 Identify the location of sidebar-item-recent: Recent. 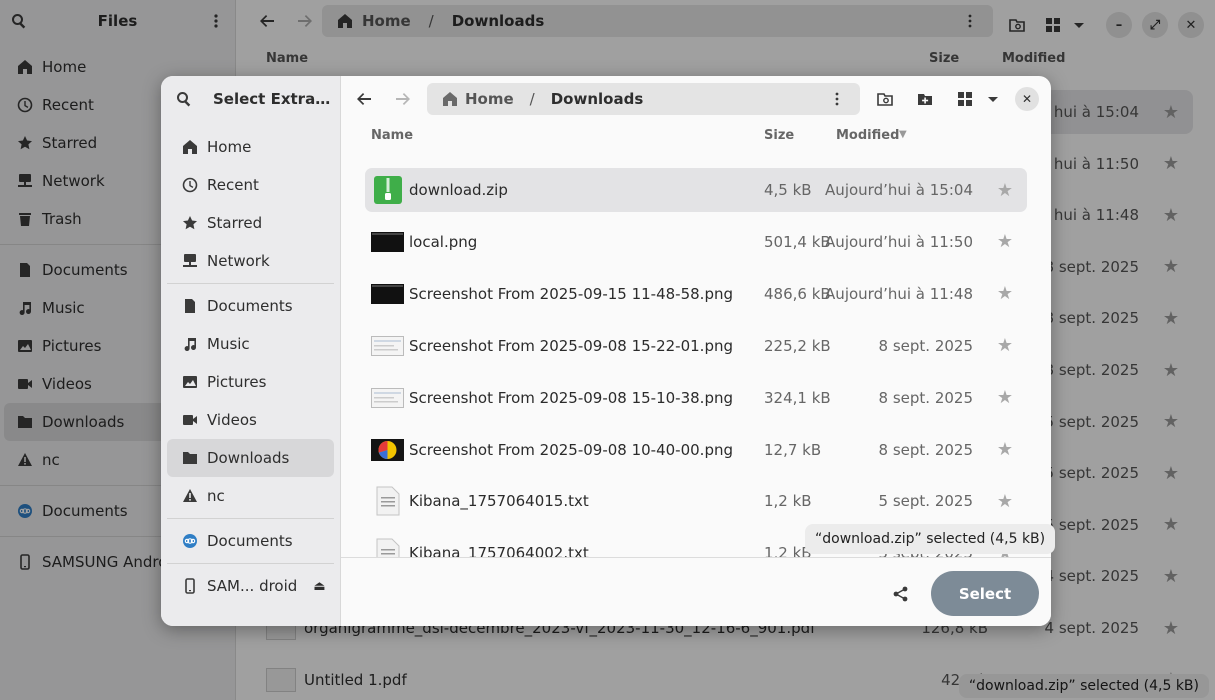
(250, 185).